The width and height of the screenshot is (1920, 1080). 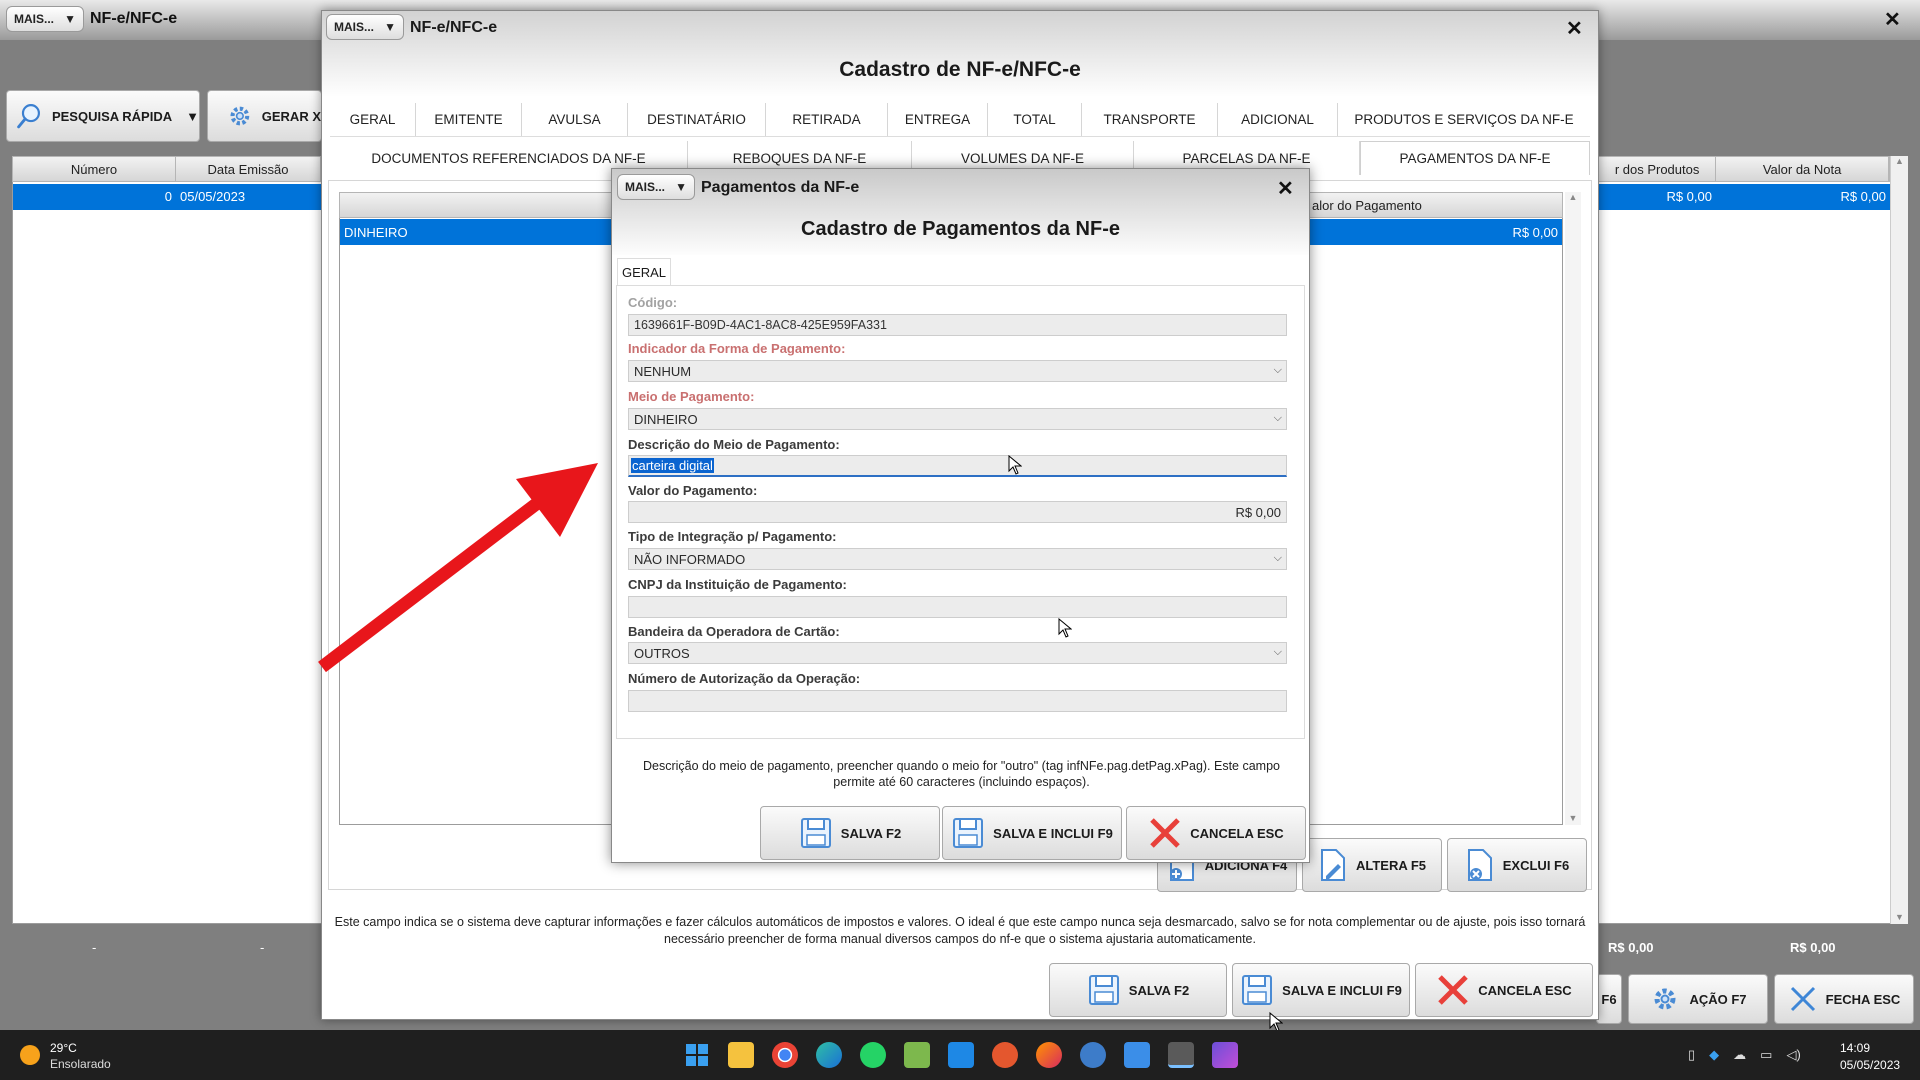 I want to click on meio-label: Meio de Pagamento:, so click(x=691, y=396).